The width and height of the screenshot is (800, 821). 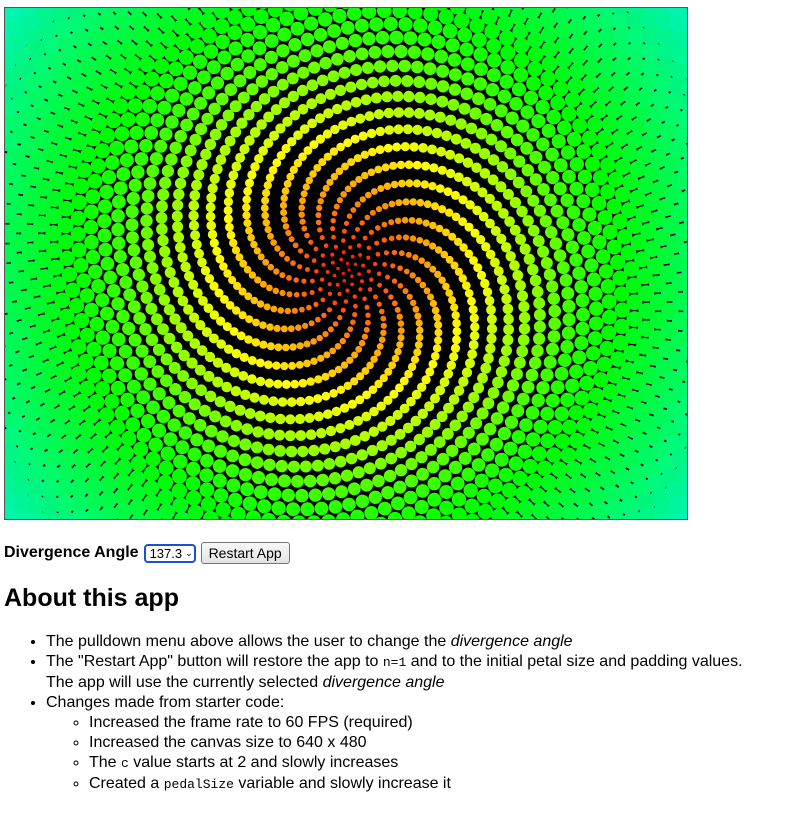 What do you see at coordinates (245, 553) in the screenshot?
I see `restart-app-button: Restart App` at bounding box center [245, 553].